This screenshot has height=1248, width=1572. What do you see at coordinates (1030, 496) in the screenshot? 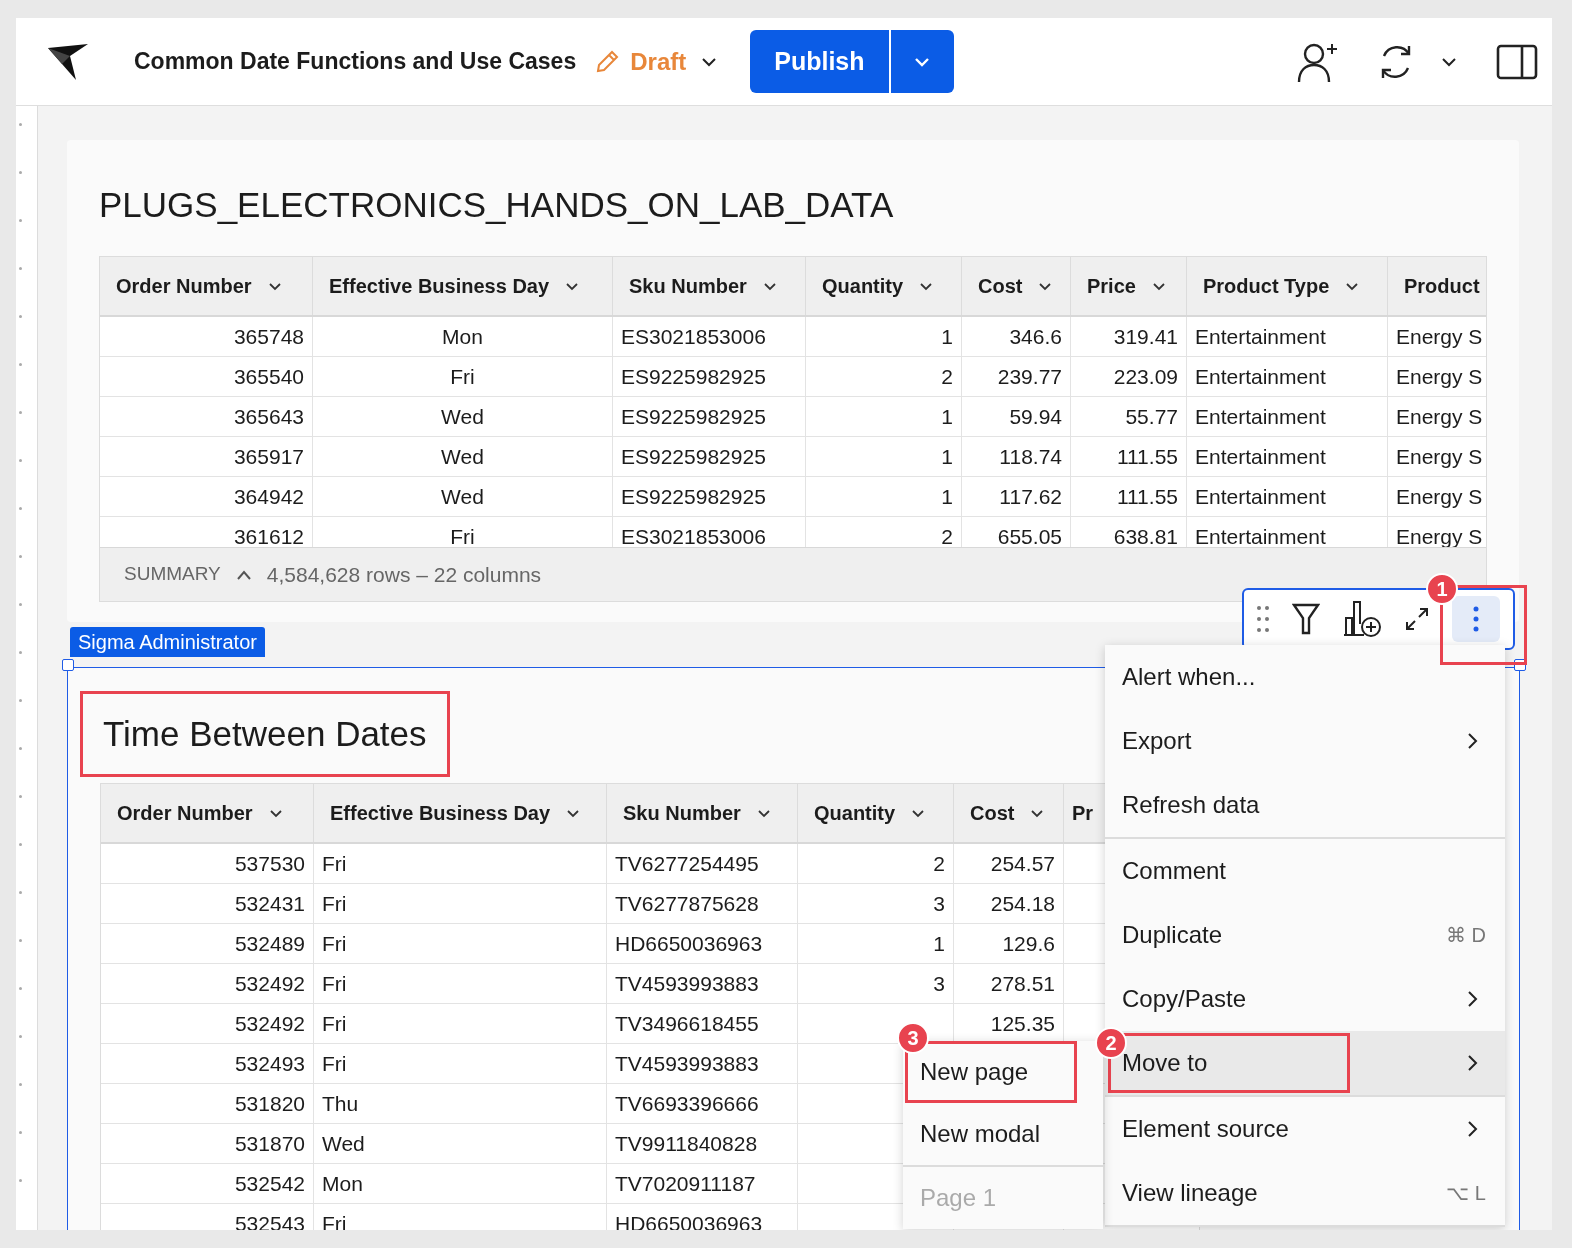
I see `table-cell-text: 117.62` at bounding box center [1030, 496].